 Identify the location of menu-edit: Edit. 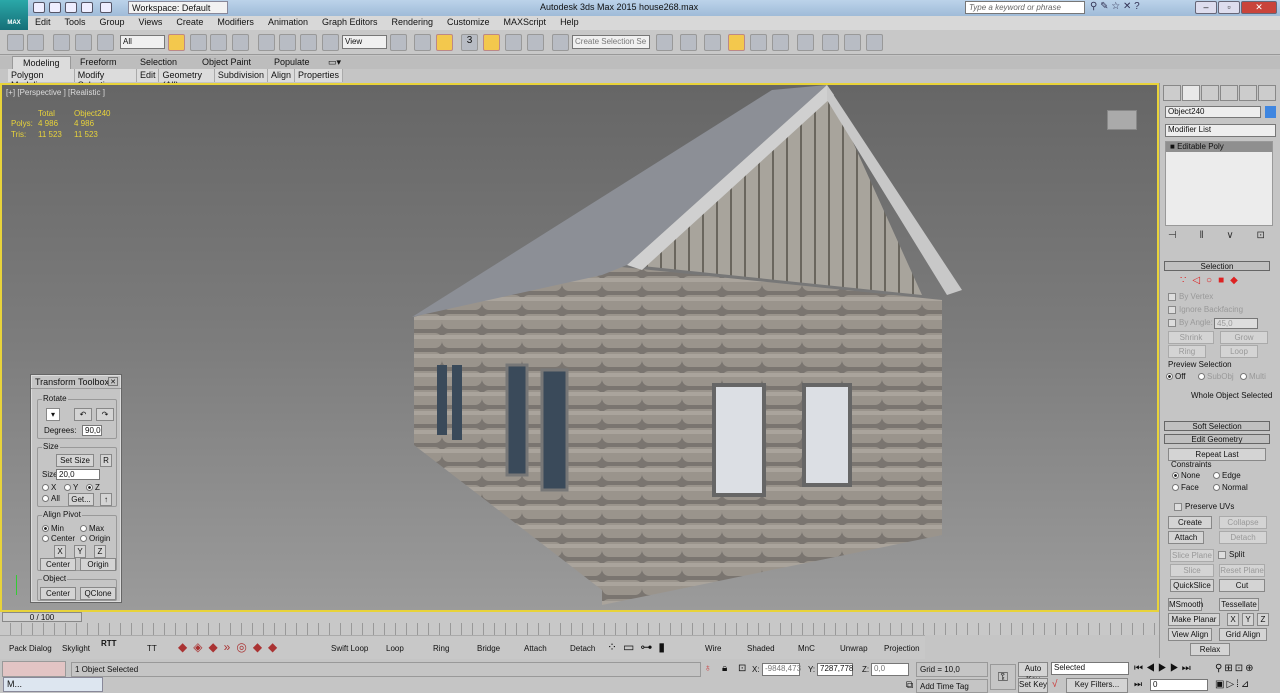
(43, 23).